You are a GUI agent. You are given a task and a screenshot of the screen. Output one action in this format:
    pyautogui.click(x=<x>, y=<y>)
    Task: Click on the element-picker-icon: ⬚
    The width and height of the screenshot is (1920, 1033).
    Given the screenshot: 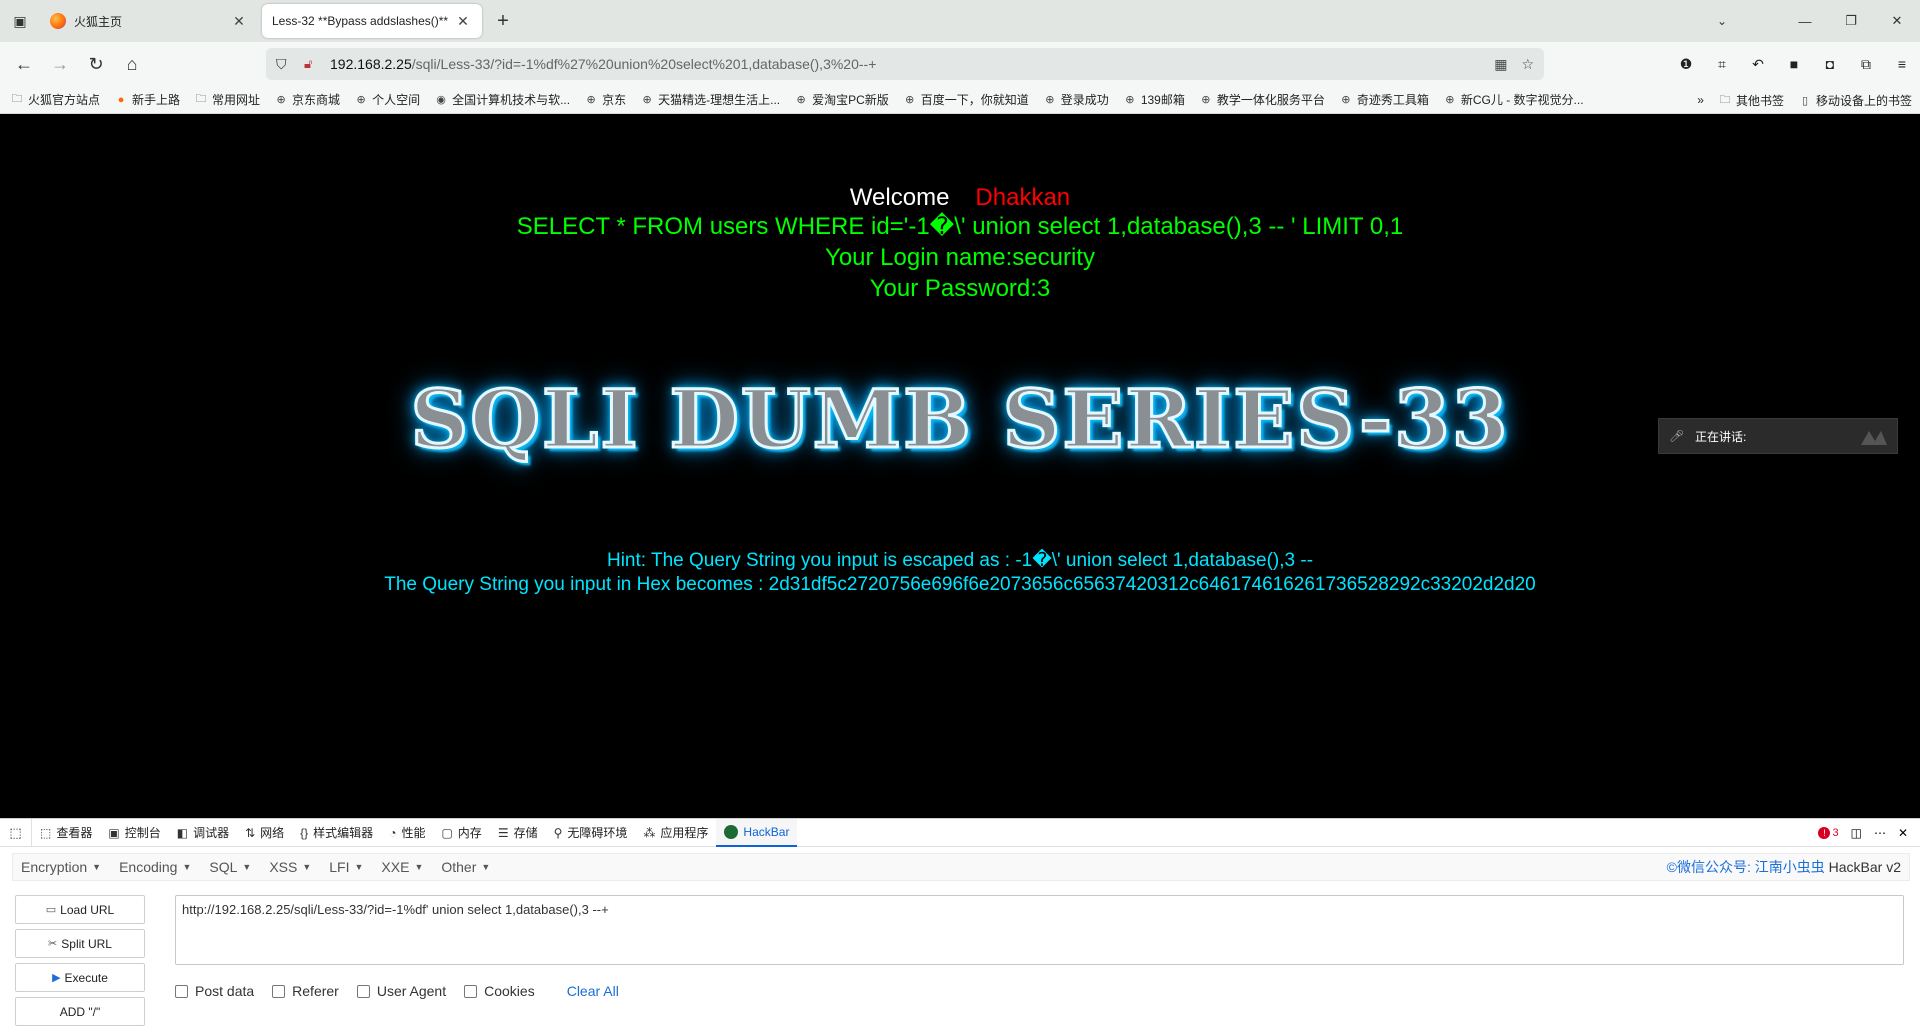 What is the action you would take?
    pyautogui.click(x=16, y=832)
    